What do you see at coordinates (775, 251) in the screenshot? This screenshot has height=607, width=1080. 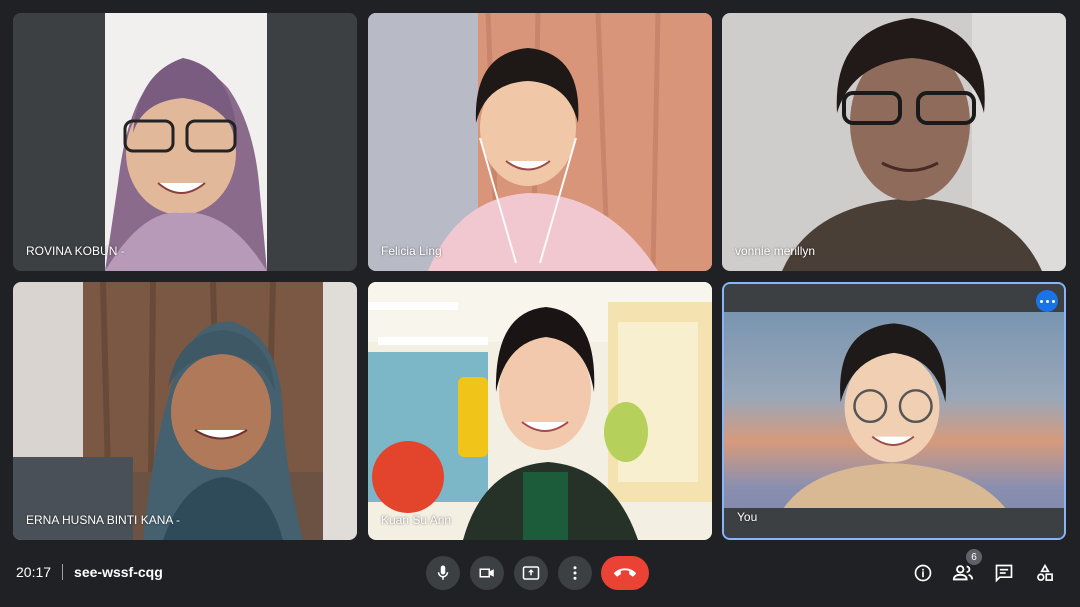 I see `participant-name: vonnie merillyn` at bounding box center [775, 251].